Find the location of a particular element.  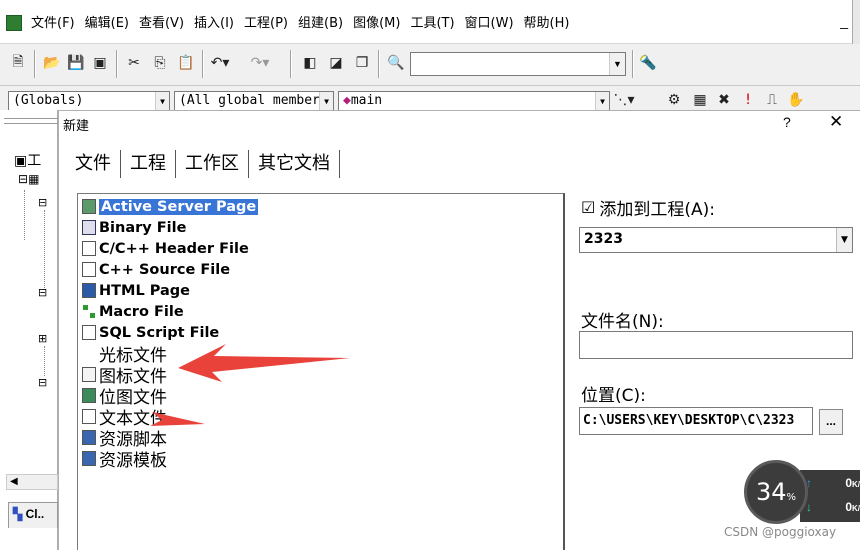

breakpoint-icon: ⎍ is located at coordinates (772, 100).